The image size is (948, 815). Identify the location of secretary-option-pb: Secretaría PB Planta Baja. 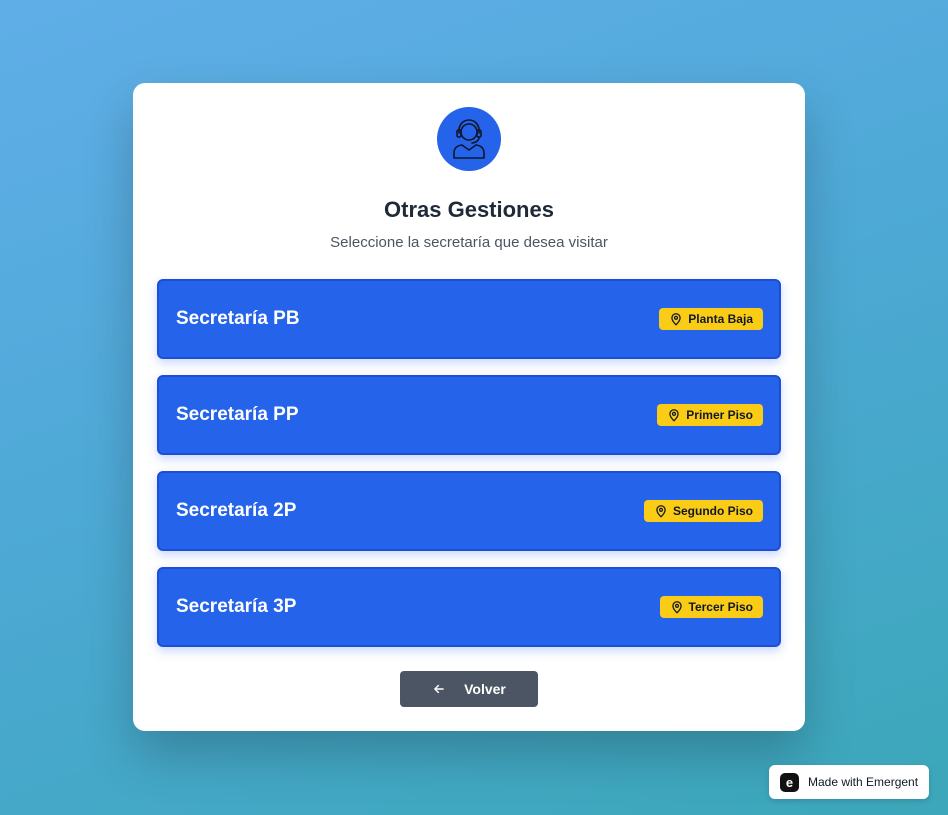
(469, 319).